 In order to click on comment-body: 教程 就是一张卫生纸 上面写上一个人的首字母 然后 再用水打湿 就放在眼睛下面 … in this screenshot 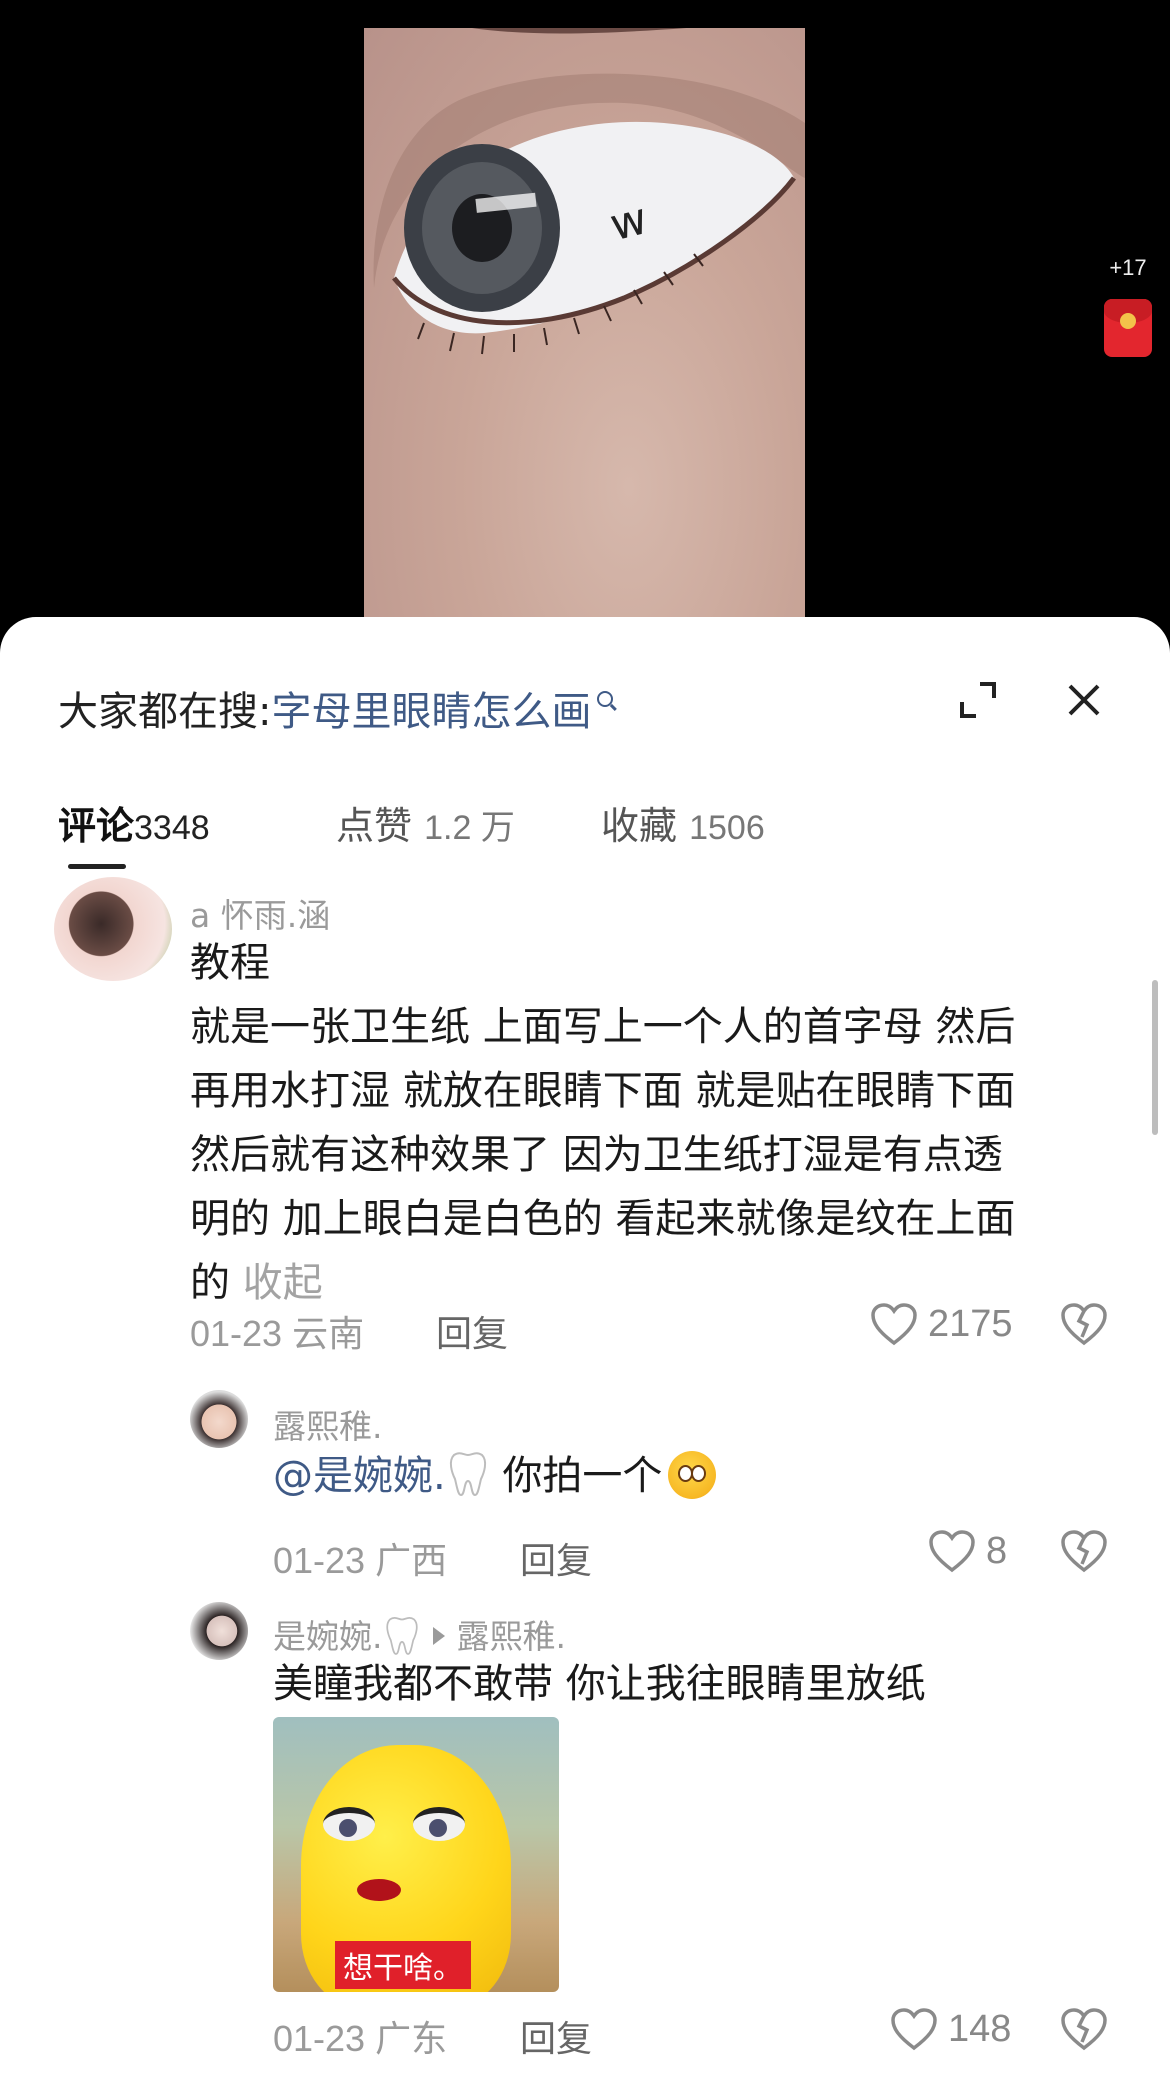, I will do `click(602, 1123)`.